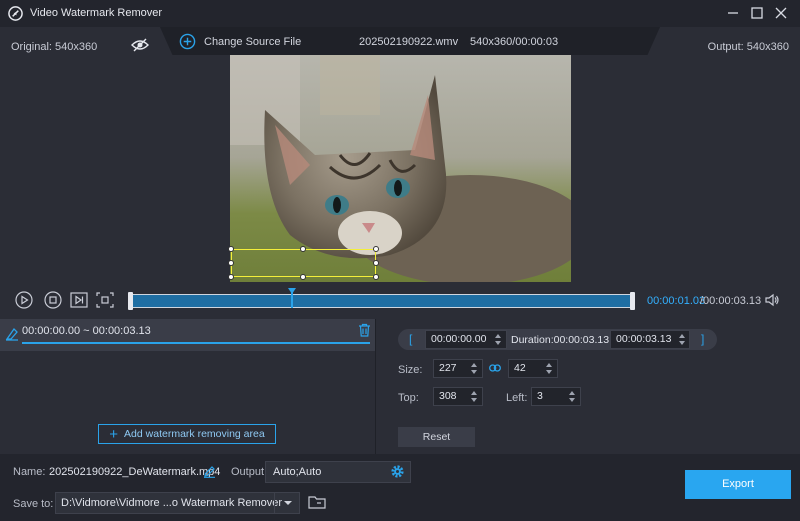 The image size is (800, 521). What do you see at coordinates (11, 334) in the screenshot?
I see `eraser-icon` at bounding box center [11, 334].